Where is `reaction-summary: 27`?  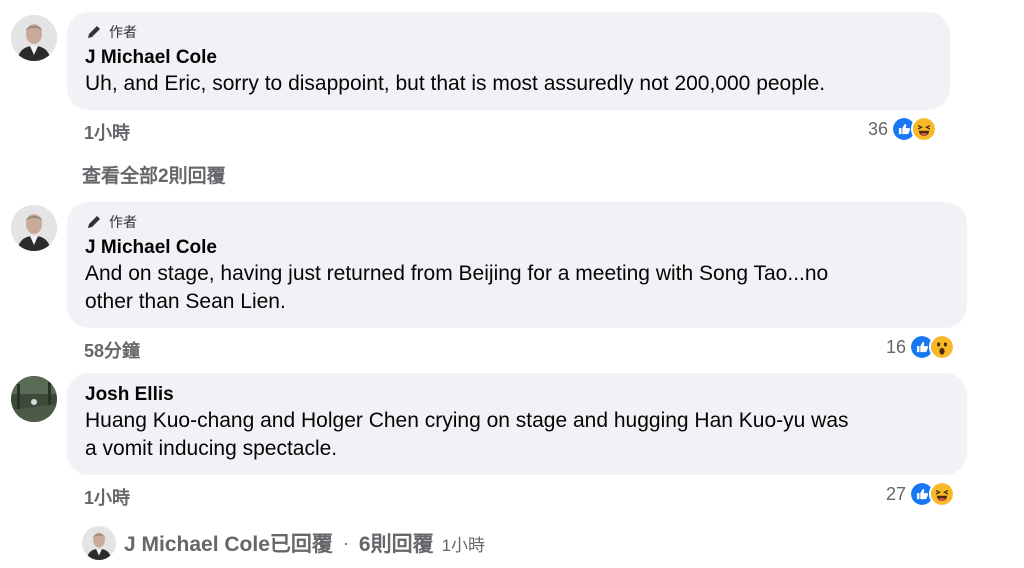
reaction-summary: 27 is located at coordinates (921, 494).